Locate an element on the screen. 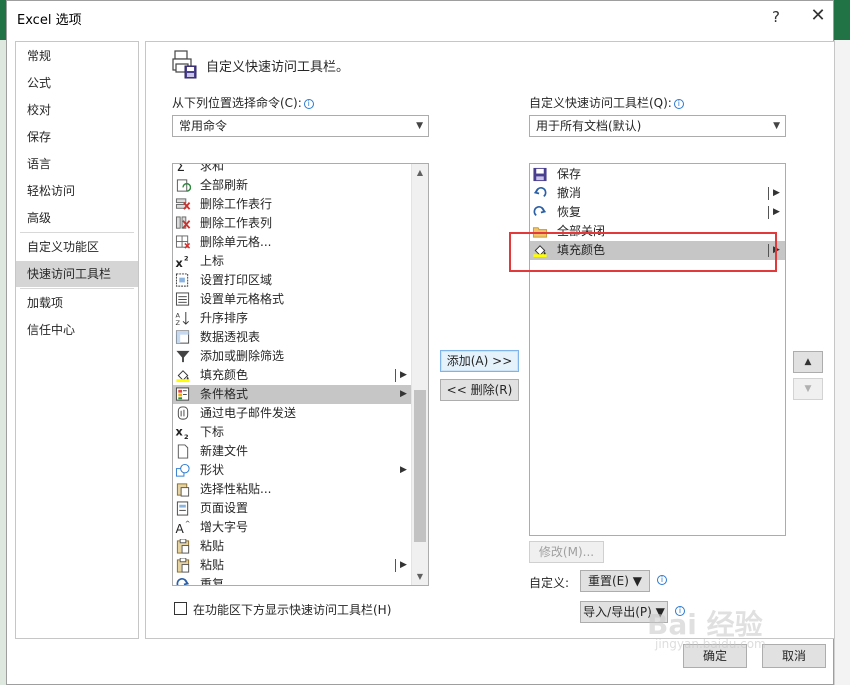 The image size is (850, 685). customize-toolbar-dropdown: 用于所有文档(默认) ▼ is located at coordinates (657, 126).